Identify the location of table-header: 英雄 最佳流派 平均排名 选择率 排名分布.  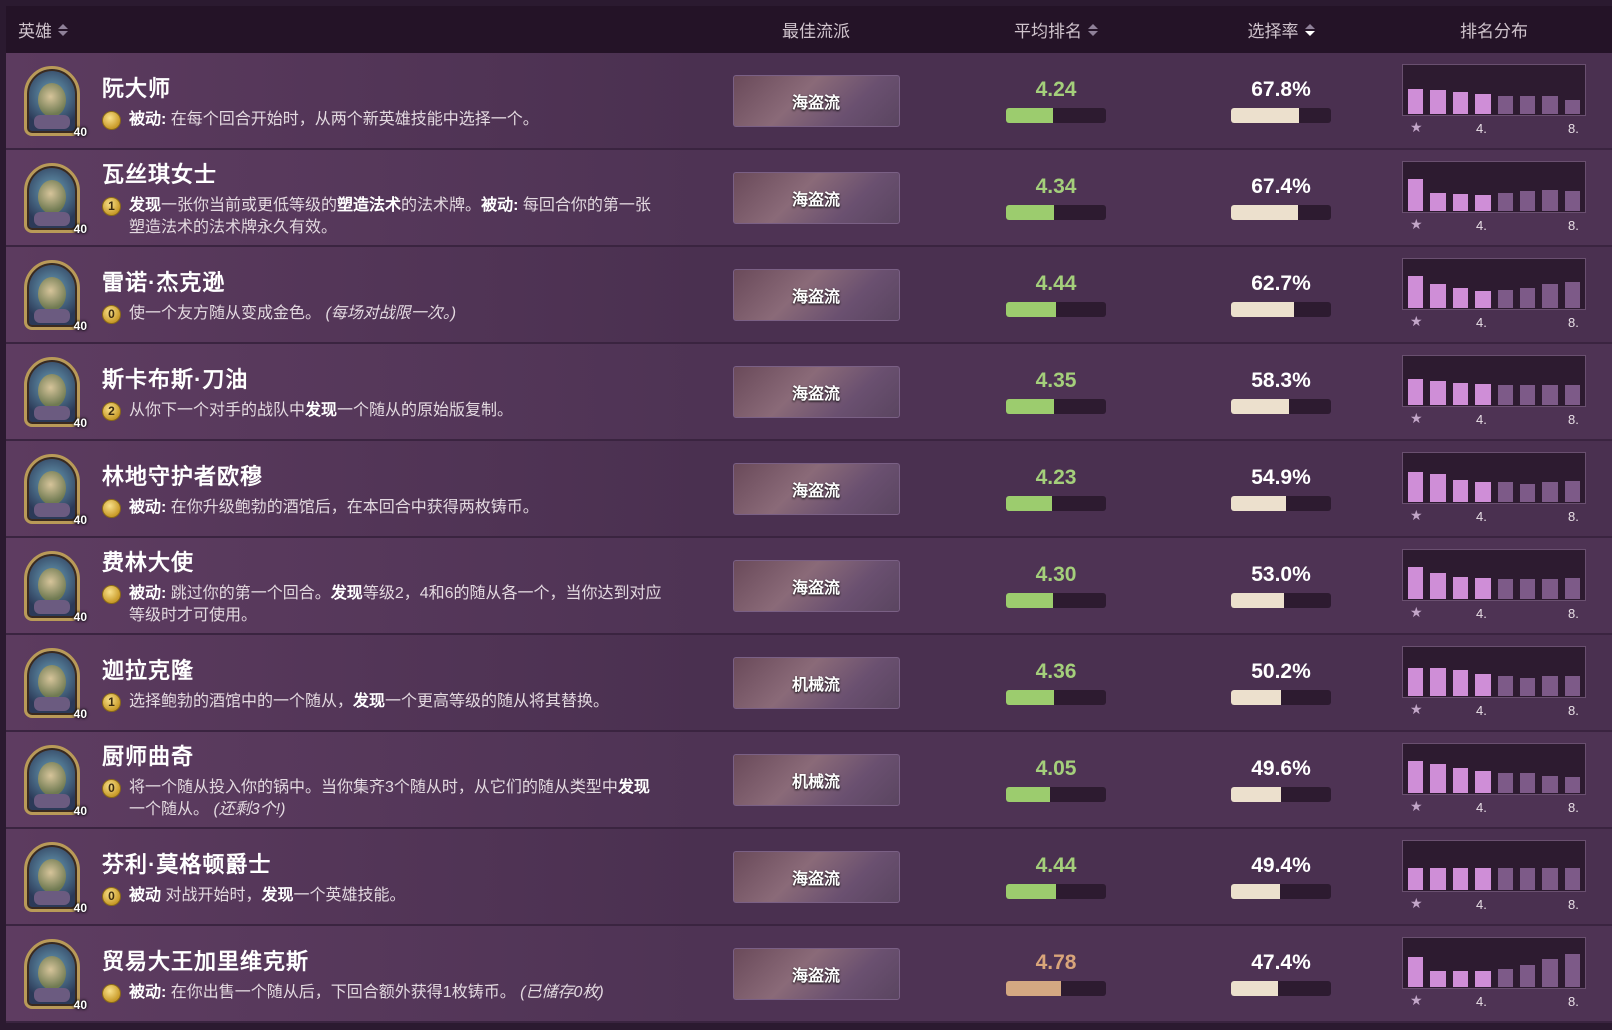
(809, 29).